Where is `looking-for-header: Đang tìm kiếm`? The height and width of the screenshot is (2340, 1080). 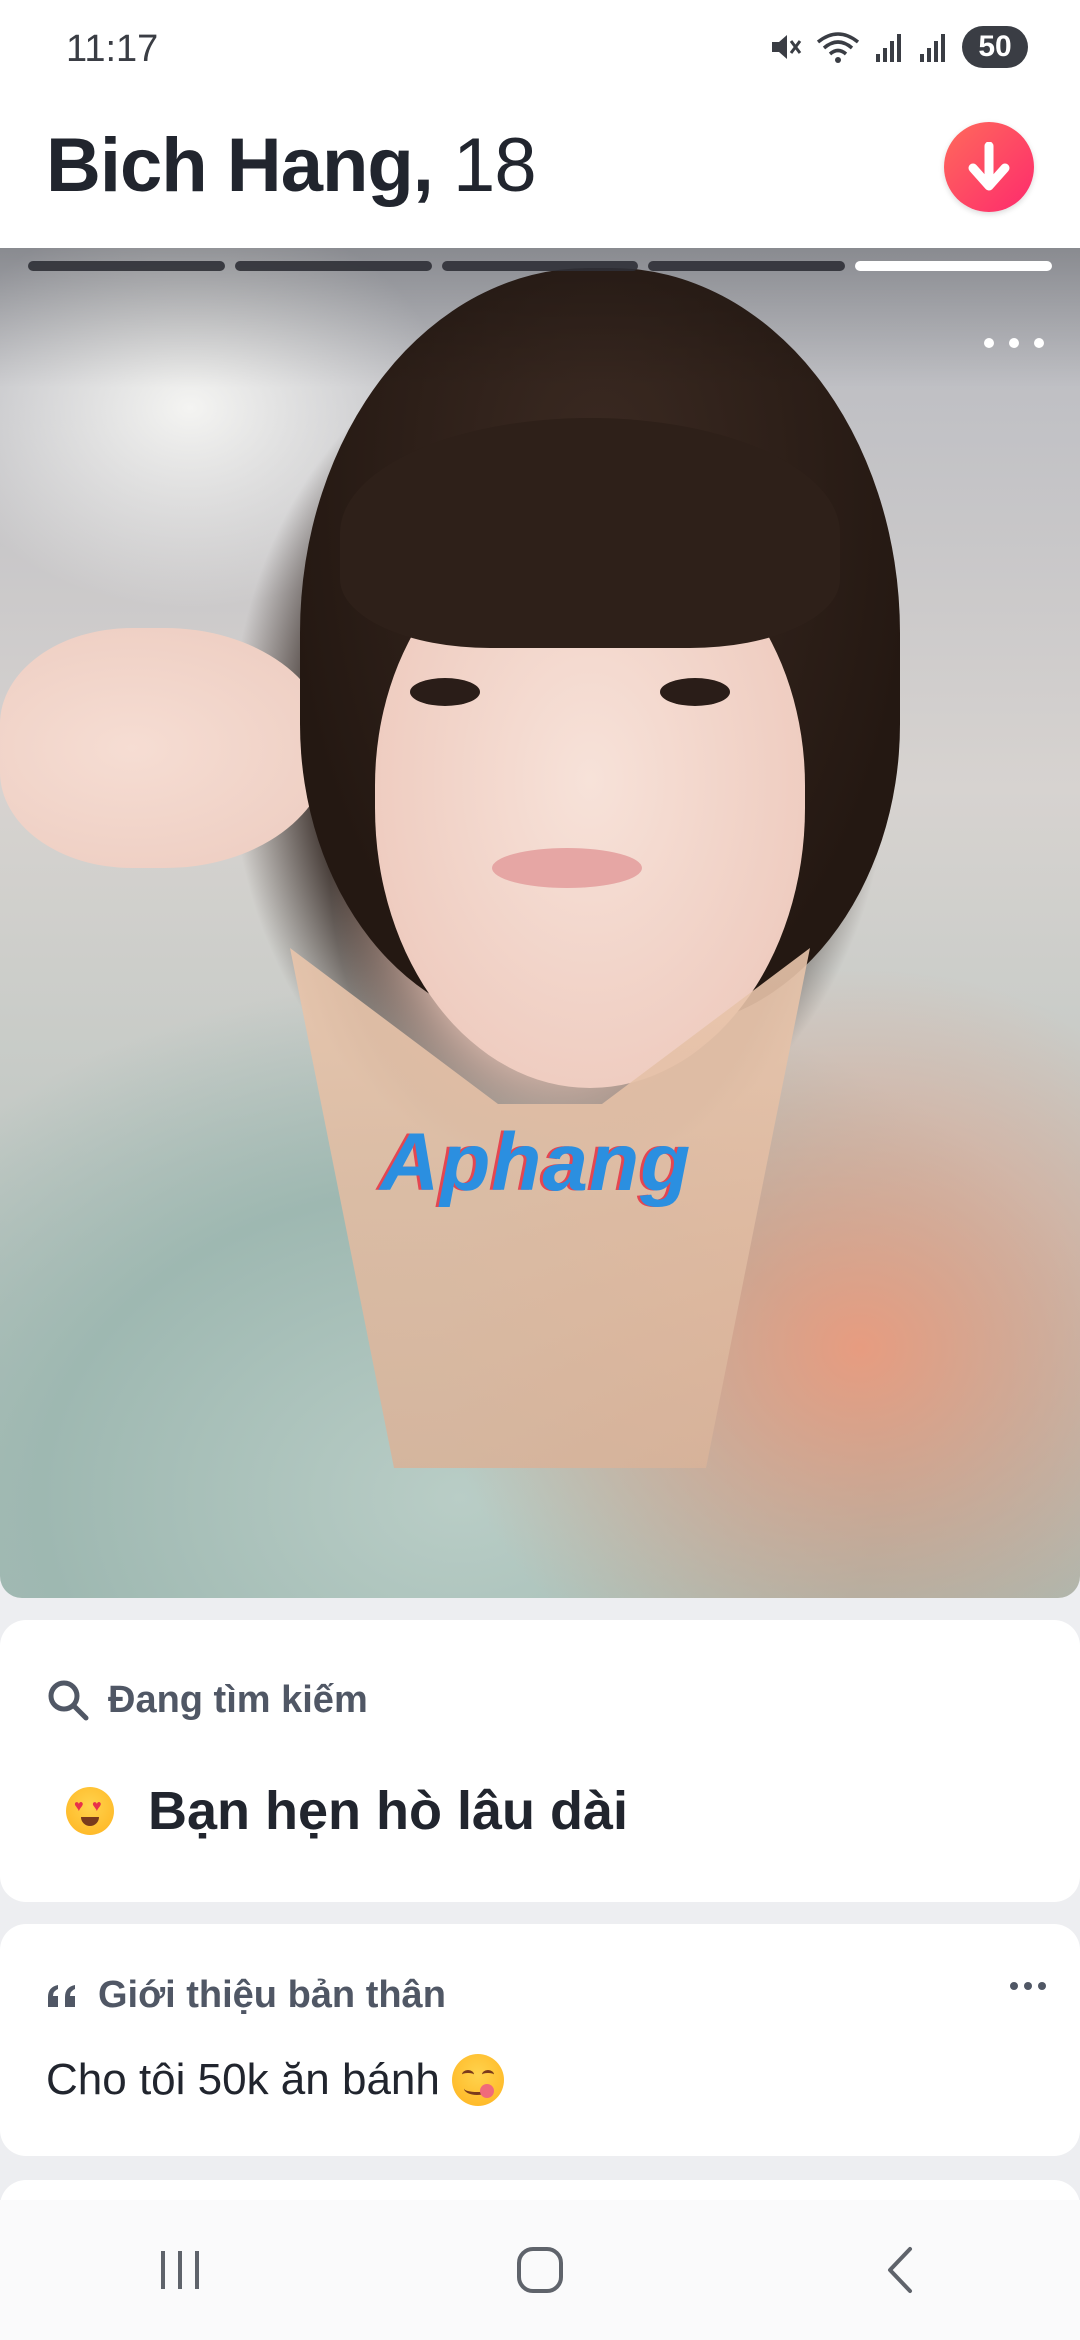
looking-for-header: Đang tìm kiếm is located at coordinates (207, 1700).